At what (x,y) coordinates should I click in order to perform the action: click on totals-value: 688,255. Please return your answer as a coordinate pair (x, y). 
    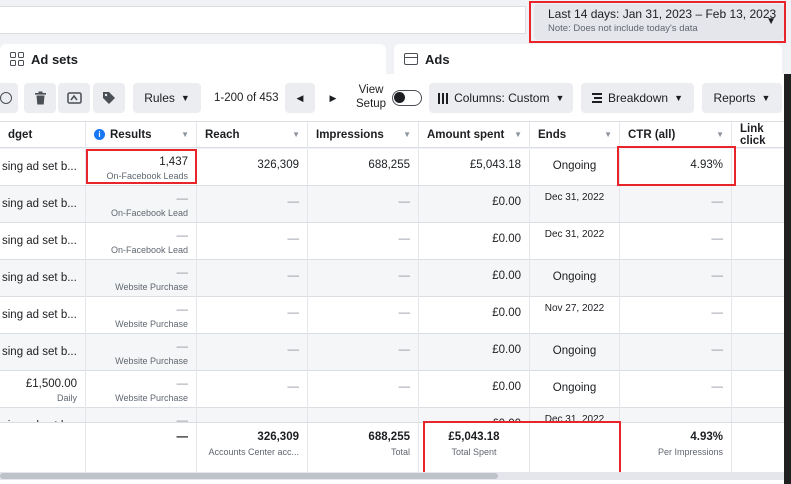
    Looking at the image, I should click on (389, 437).